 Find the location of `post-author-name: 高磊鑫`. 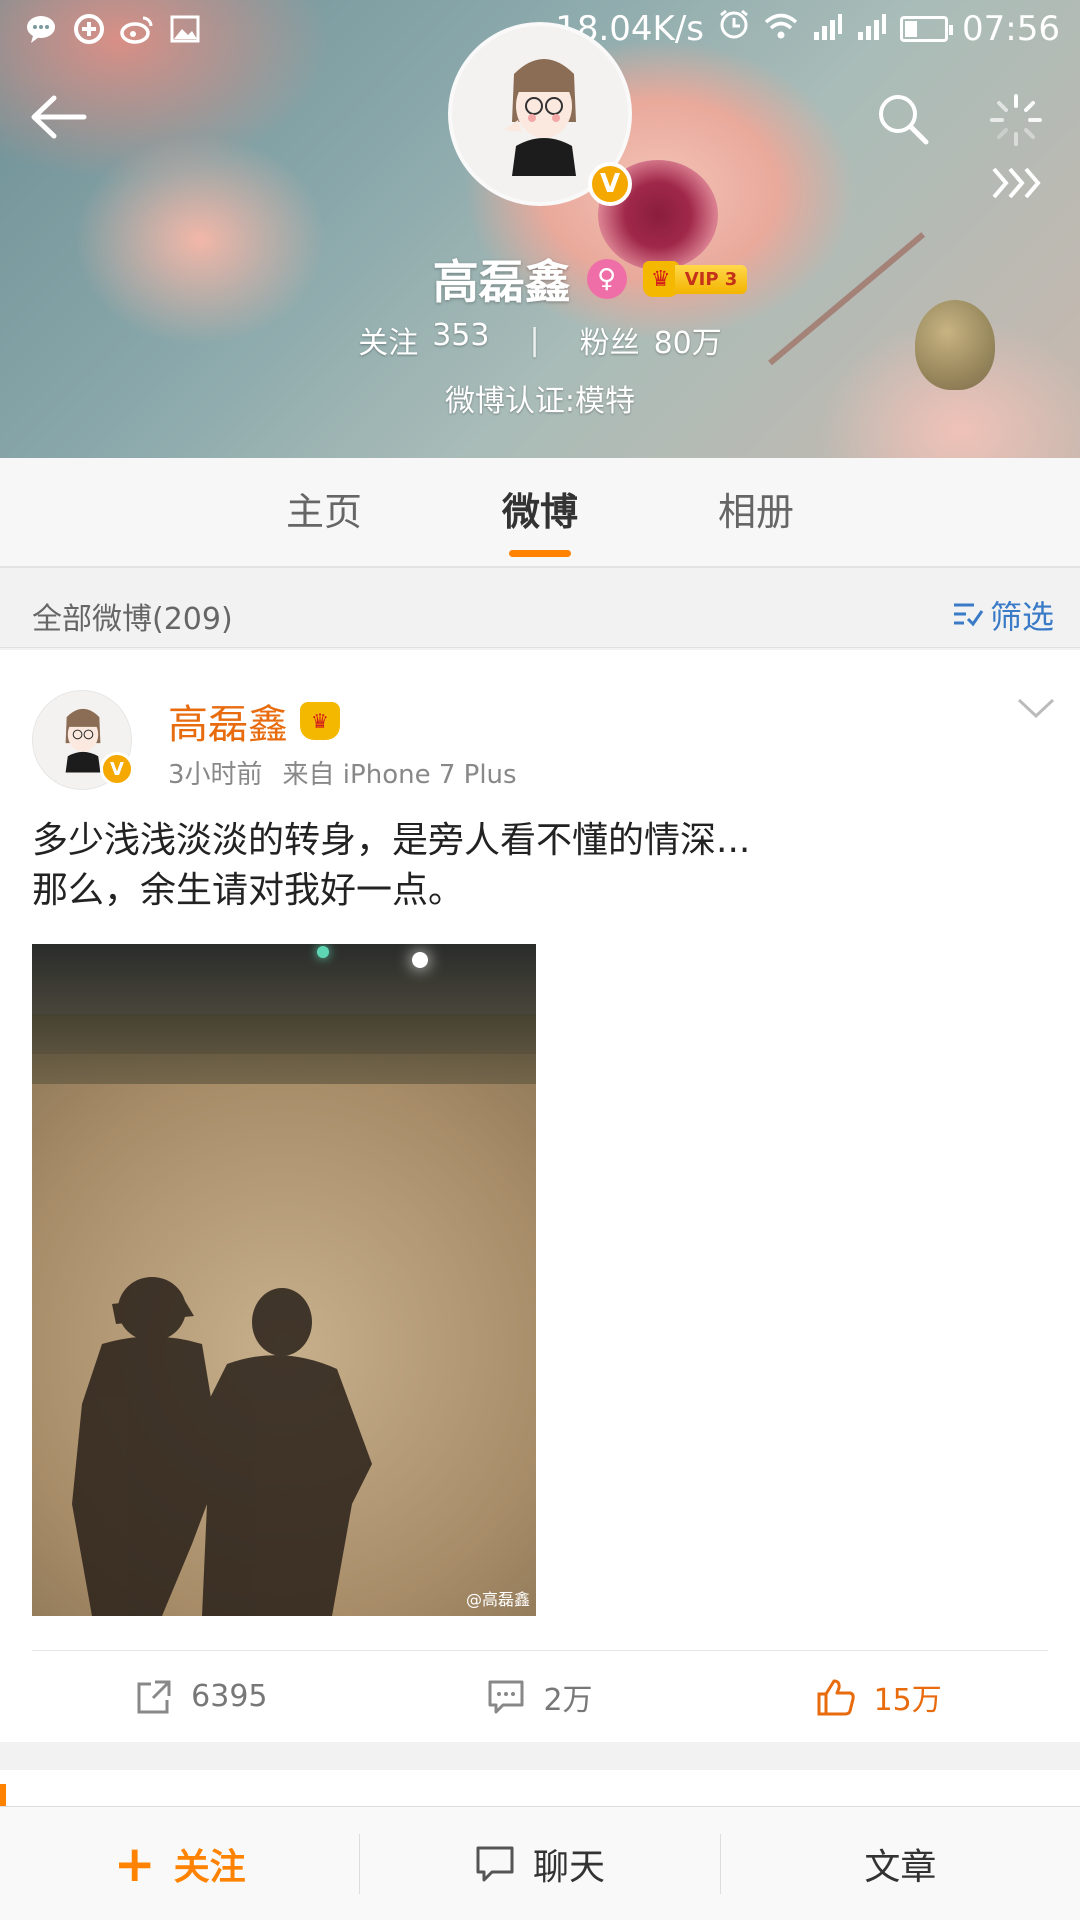

post-author-name: 高磊鑫 is located at coordinates (228, 725).